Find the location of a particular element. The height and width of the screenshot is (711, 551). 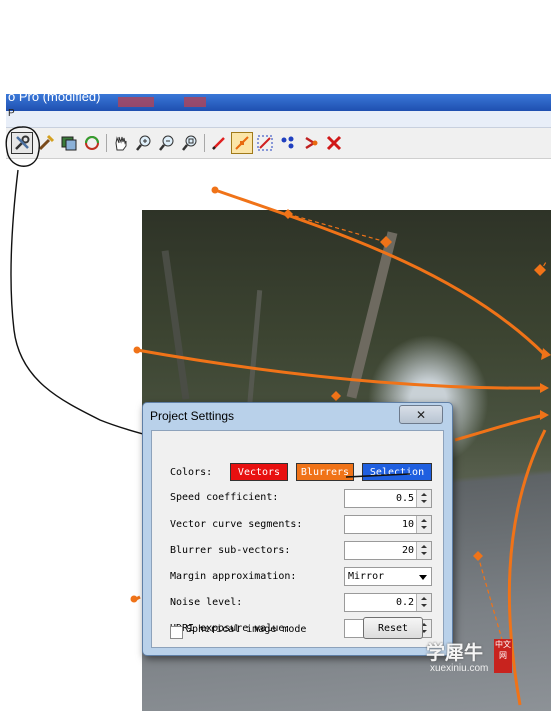

nodes-button is located at coordinates (288, 143).